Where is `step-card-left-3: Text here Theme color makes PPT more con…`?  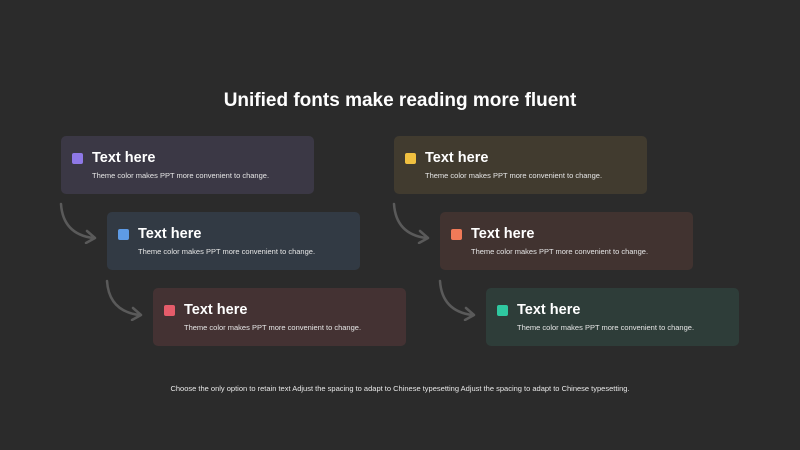 step-card-left-3: Text here Theme color makes PPT more con… is located at coordinates (279, 317).